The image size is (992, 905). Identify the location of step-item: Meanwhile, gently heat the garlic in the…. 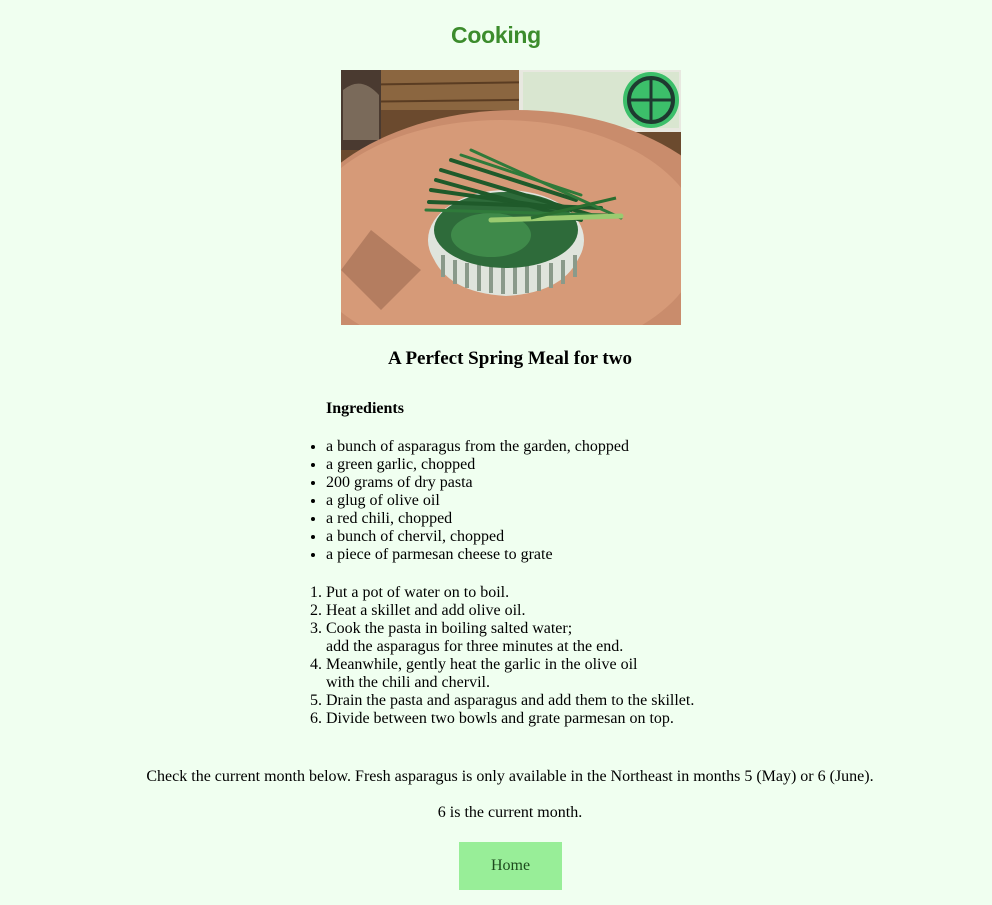
(510, 674).